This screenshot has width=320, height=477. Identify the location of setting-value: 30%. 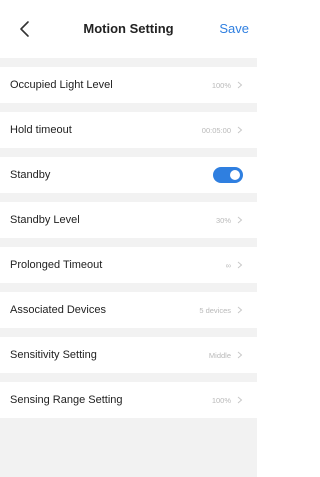
(223, 220).